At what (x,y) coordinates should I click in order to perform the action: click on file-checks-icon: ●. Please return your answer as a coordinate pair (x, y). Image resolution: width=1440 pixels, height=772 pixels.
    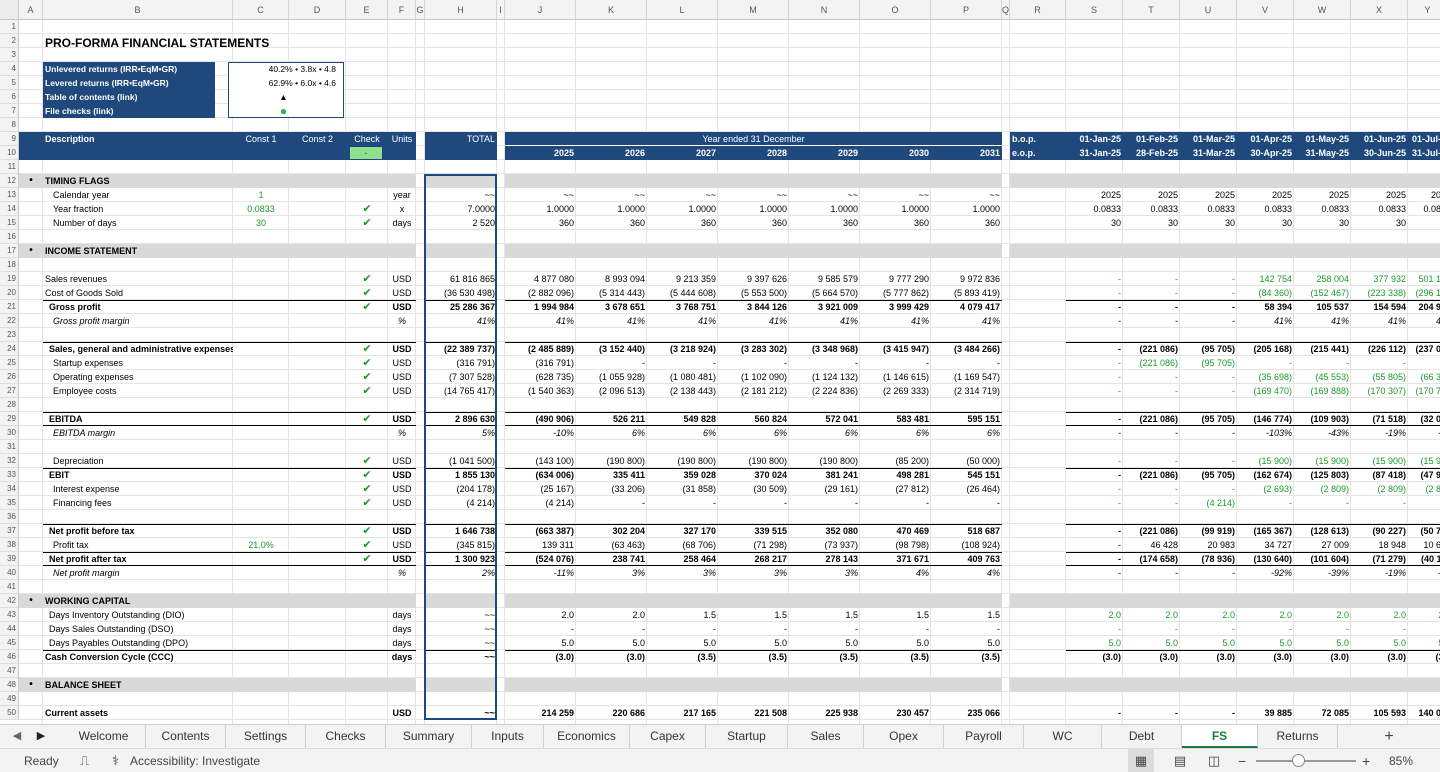
    Looking at the image, I should click on (283, 111).